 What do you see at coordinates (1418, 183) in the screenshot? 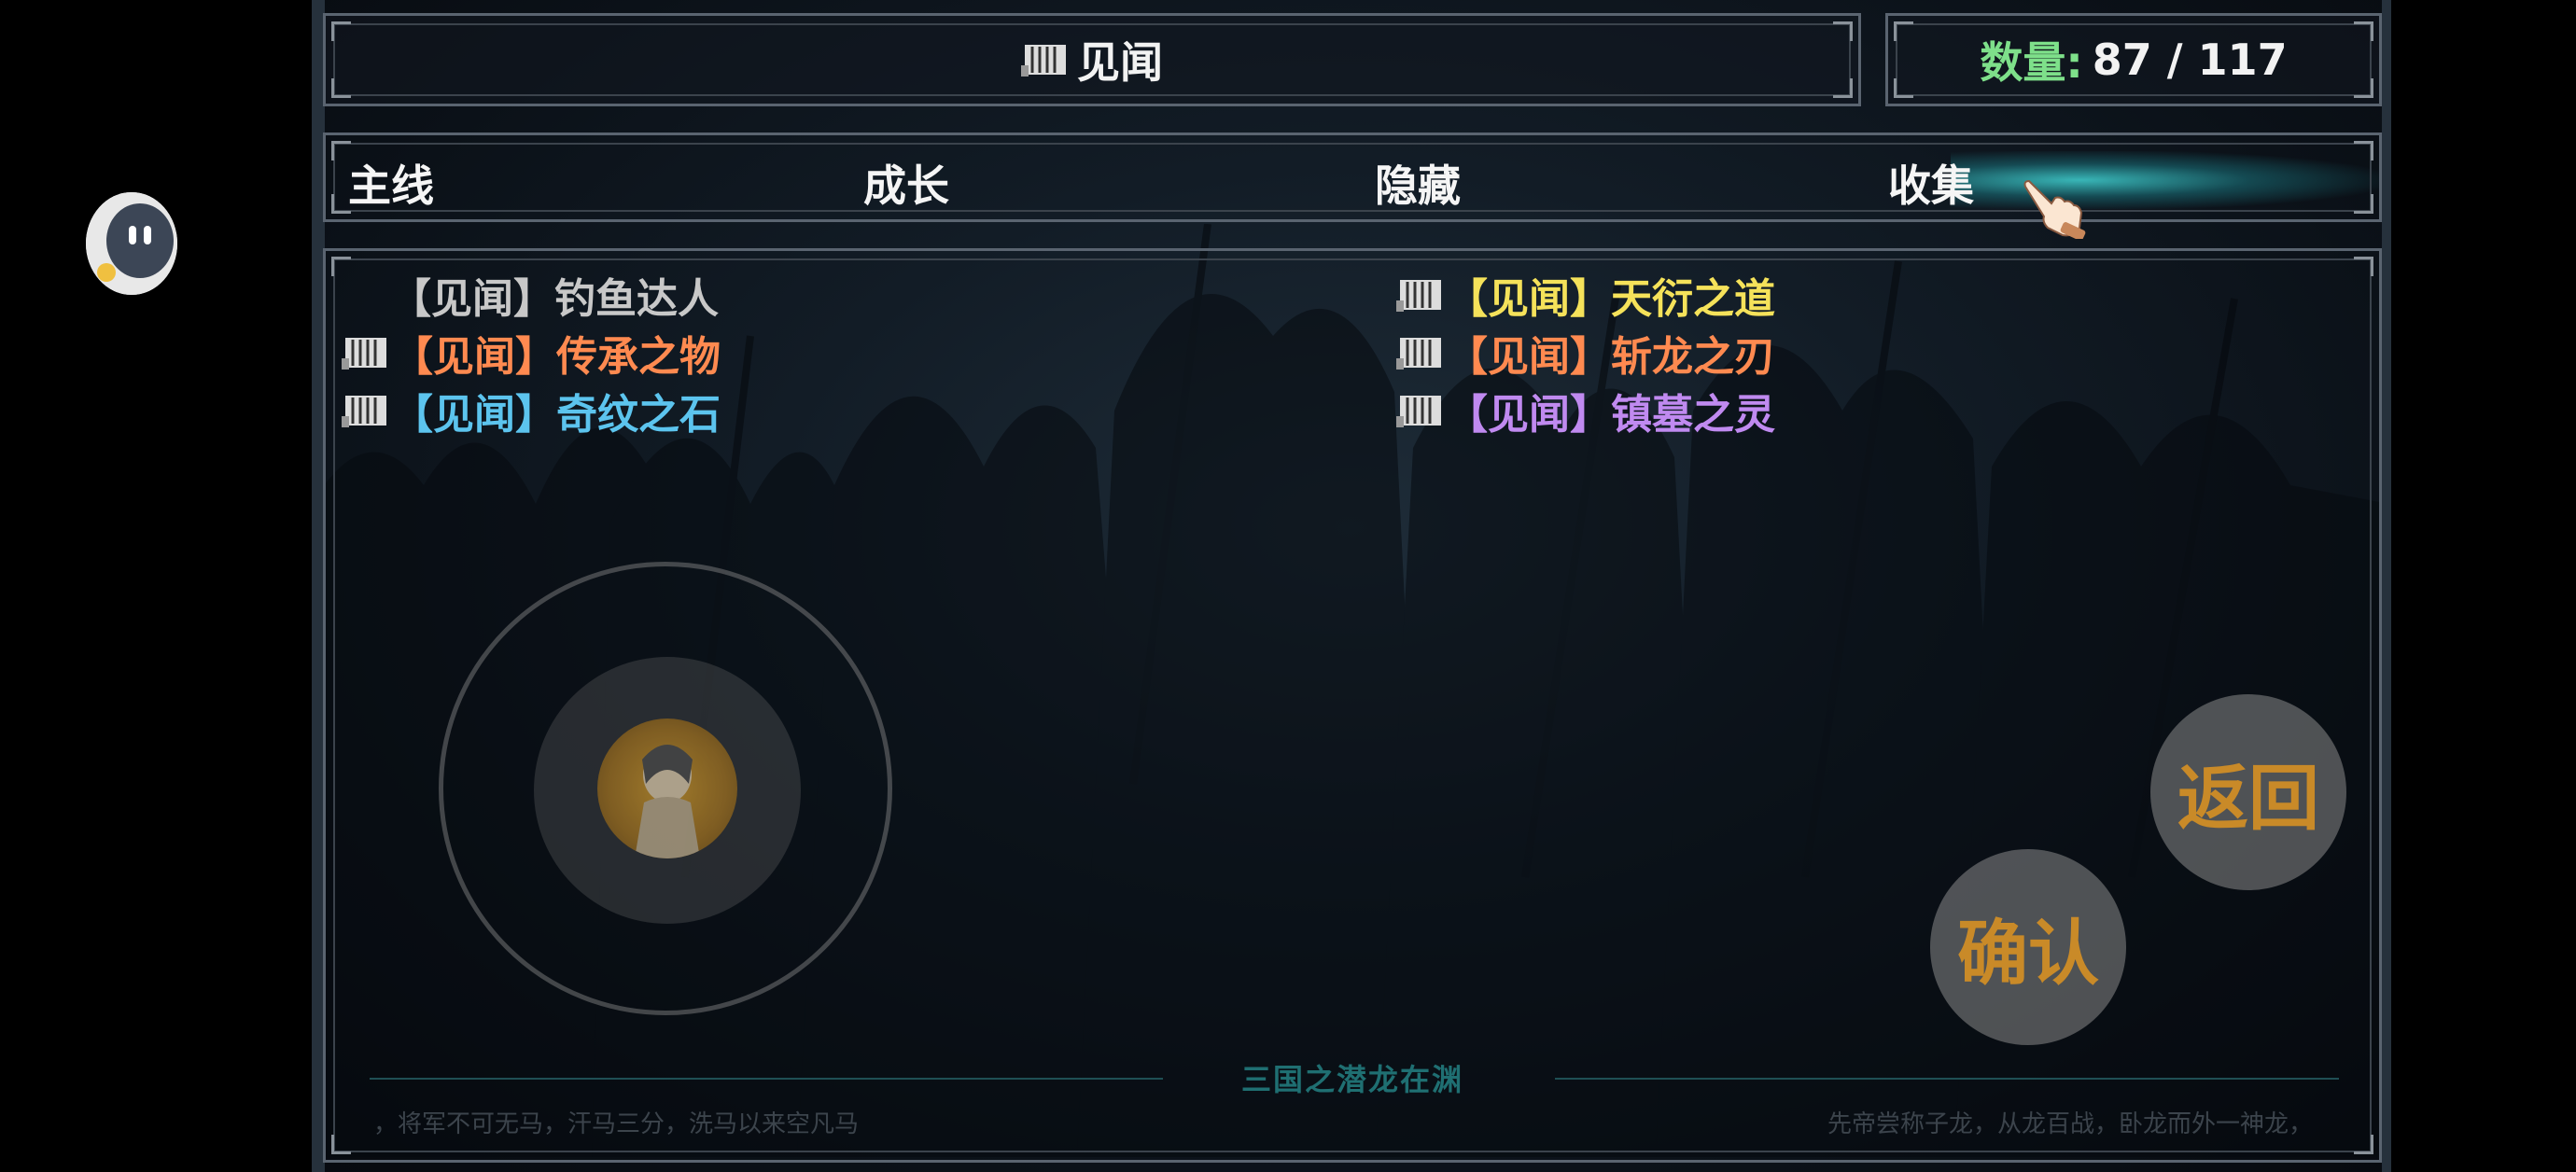
I see `tab-hidden: 隐藏` at bounding box center [1418, 183].